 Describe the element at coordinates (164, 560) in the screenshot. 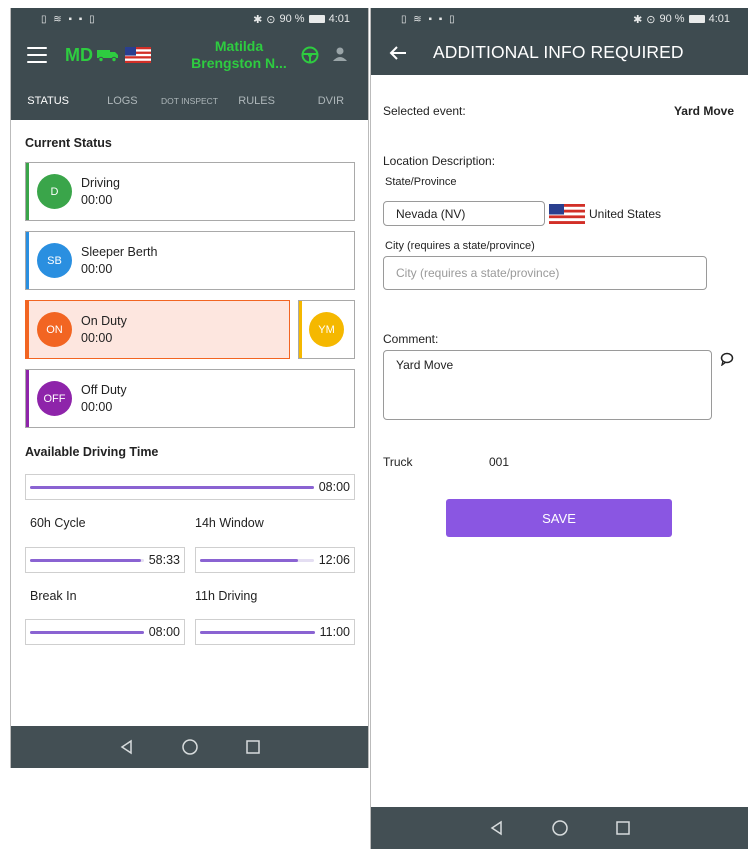

I see `cycle-value: 58:33` at that location.